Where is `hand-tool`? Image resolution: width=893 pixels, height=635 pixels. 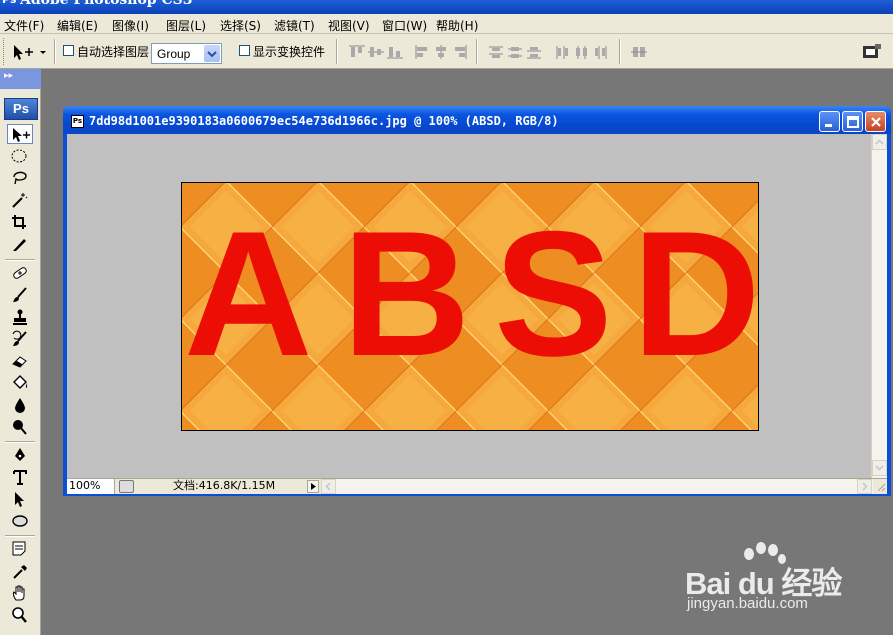
hand-tool is located at coordinates (20, 593).